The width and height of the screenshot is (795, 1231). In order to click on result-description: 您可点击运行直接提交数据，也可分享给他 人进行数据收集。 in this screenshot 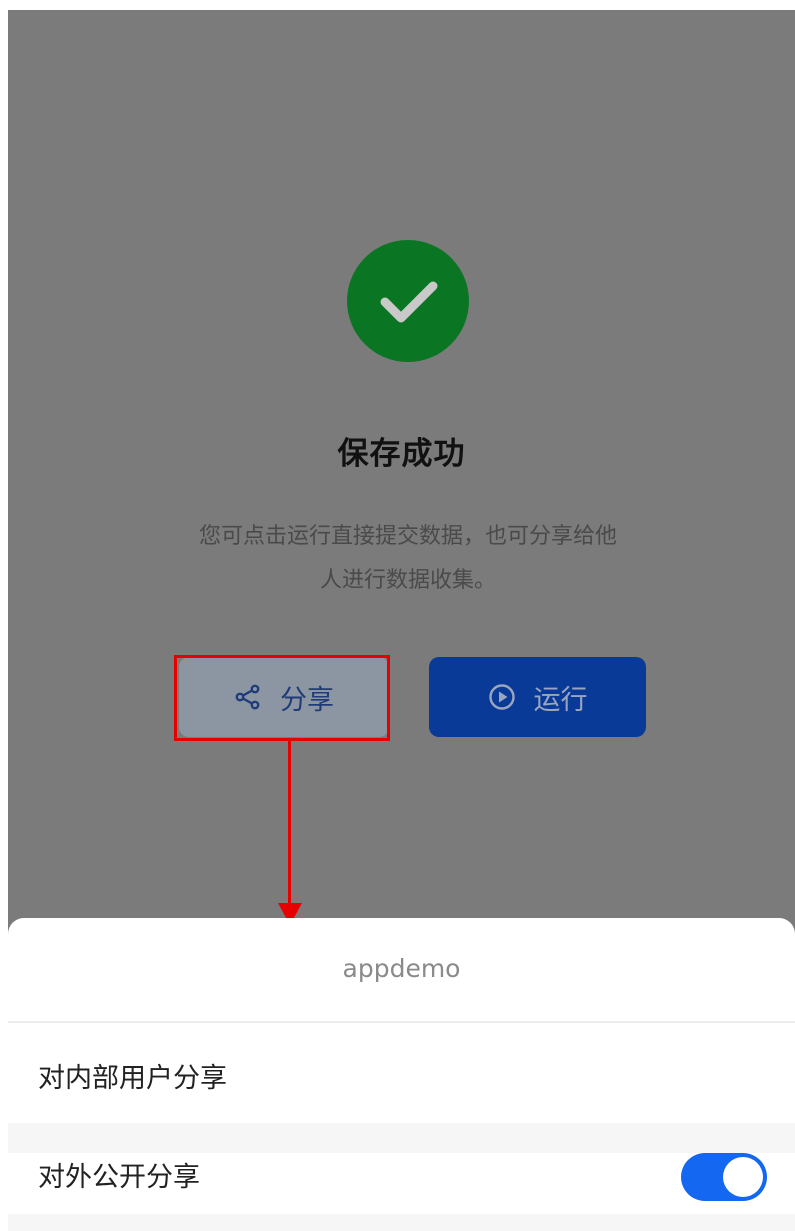, I will do `click(408, 559)`.